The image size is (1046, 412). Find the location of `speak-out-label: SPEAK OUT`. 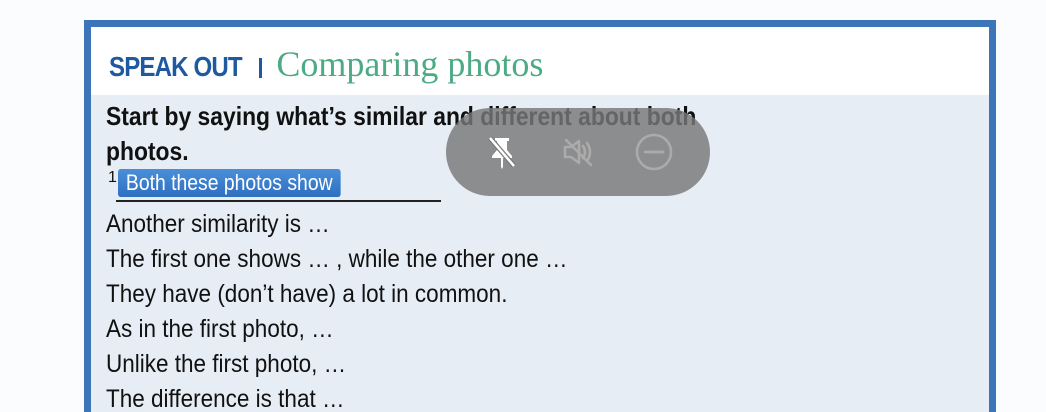

speak-out-label: SPEAK OUT is located at coordinates (176, 66).